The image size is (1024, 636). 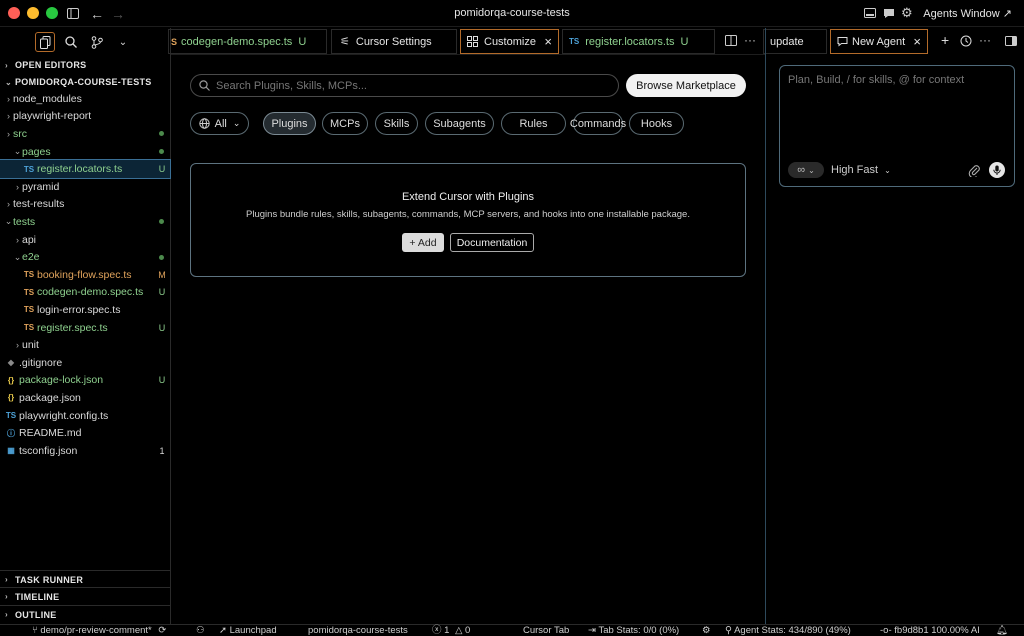 I want to click on task-runner-header: › TASK RUNNER, so click(x=85, y=579).